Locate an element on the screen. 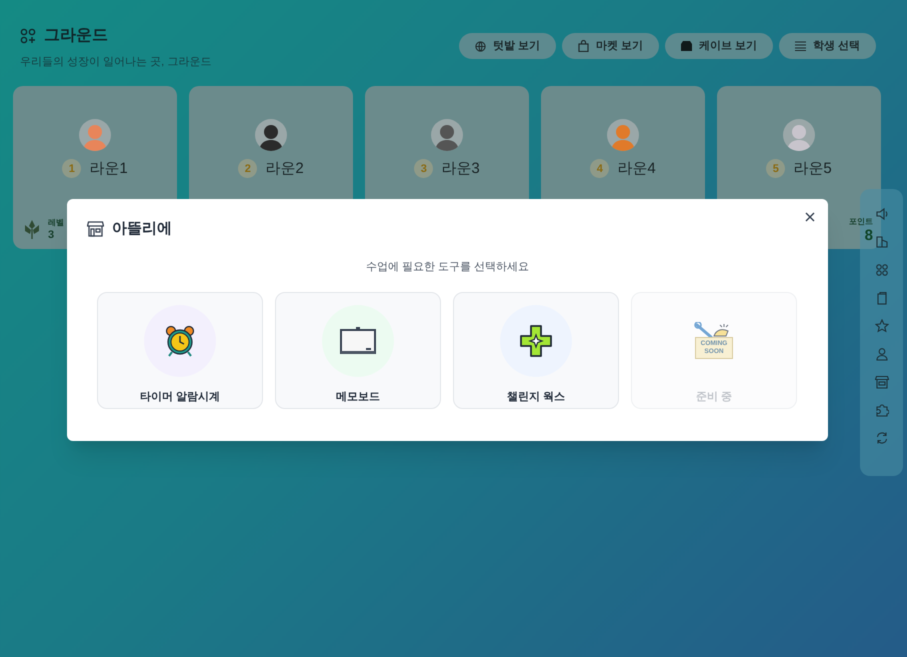 The image size is (907, 657). nav-button: 학생 선택 is located at coordinates (827, 46).